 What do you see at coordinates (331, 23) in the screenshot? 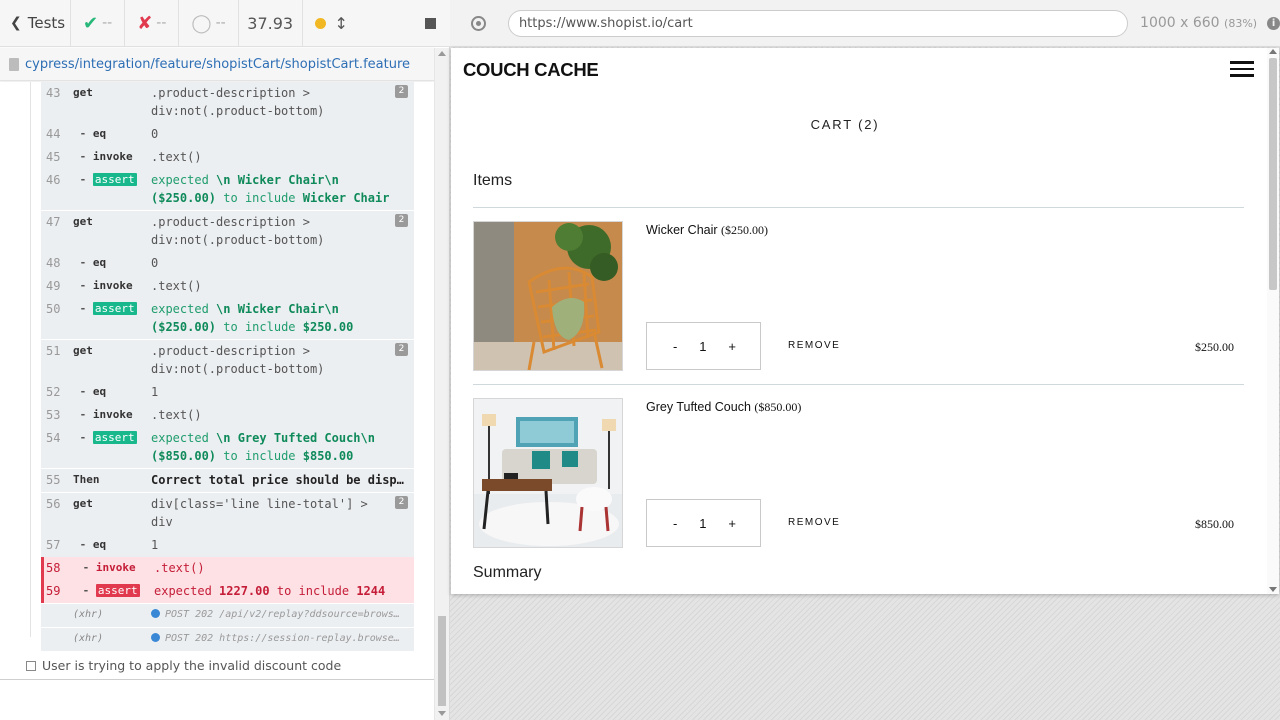
I see `auto-scroll-toggle: ↕` at bounding box center [331, 23].